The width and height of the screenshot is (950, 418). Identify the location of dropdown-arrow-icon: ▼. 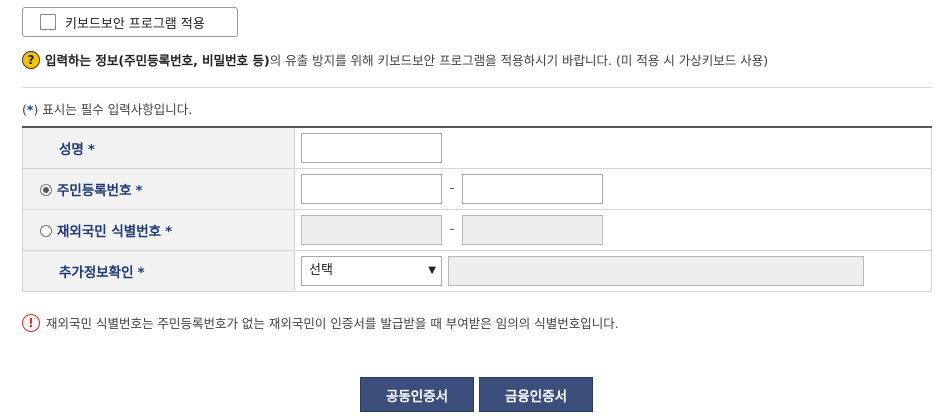
(432, 270).